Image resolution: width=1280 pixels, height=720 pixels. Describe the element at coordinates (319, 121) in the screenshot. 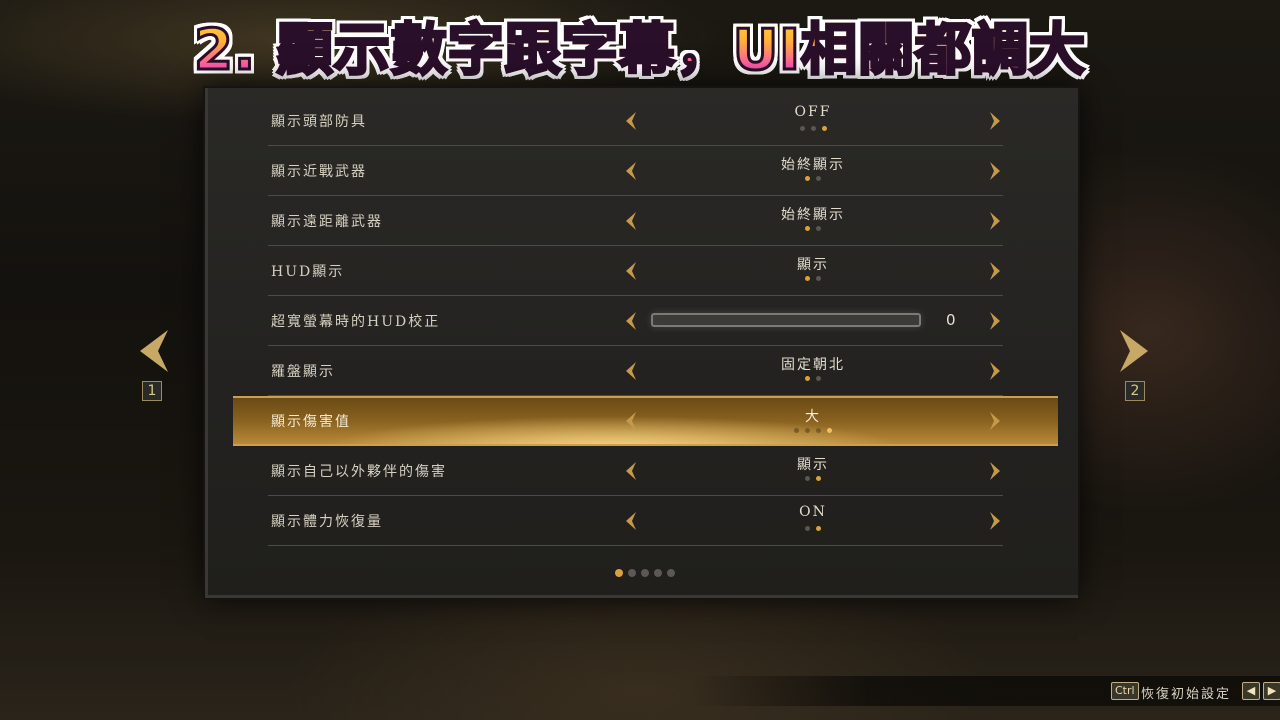

I see `setting-label: 顯示頭部防具` at that location.